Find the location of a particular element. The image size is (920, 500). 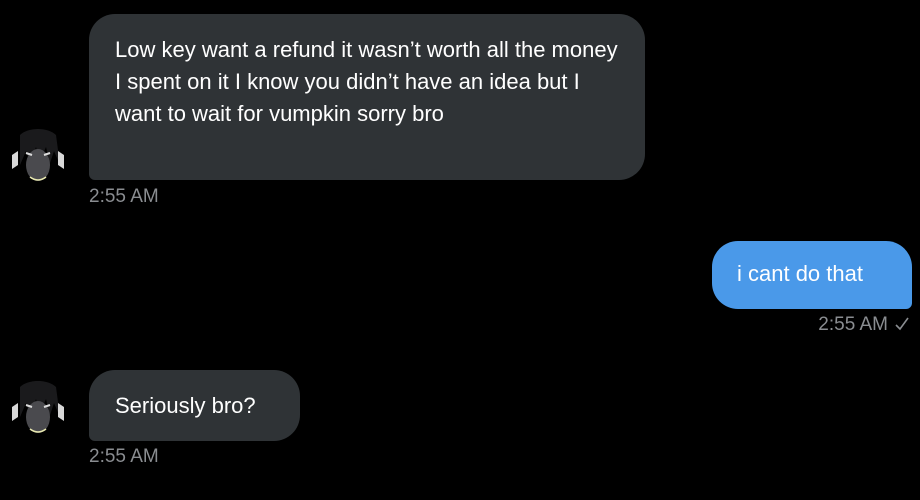

message-text: i cant do that is located at coordinates (800, 273).